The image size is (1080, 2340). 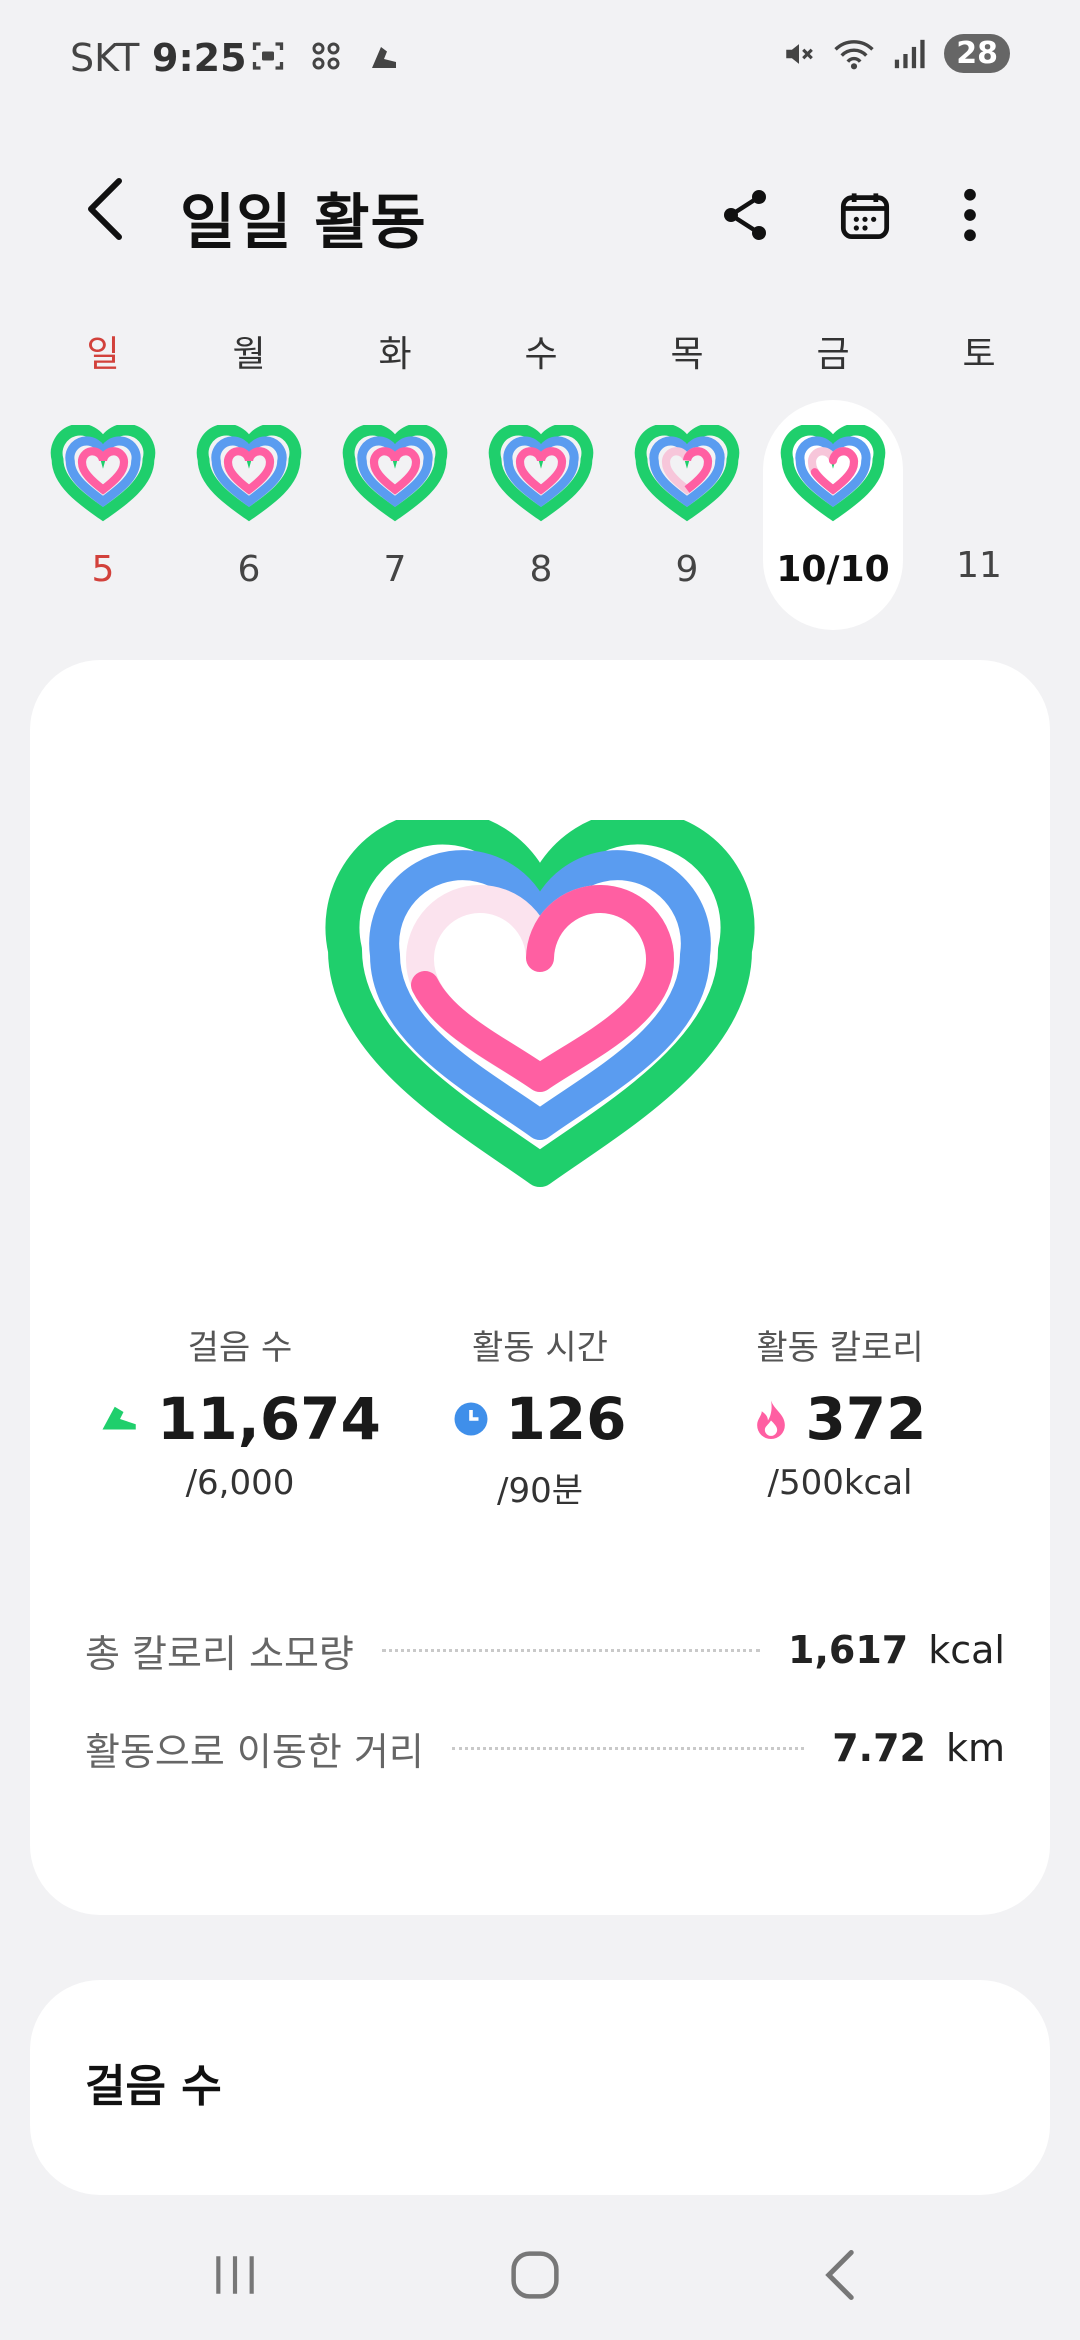 What do you see at coordinates (866, 1419) in the screenshot?
I see `active-calories-value: 372` at bounding box center [866, 1419].